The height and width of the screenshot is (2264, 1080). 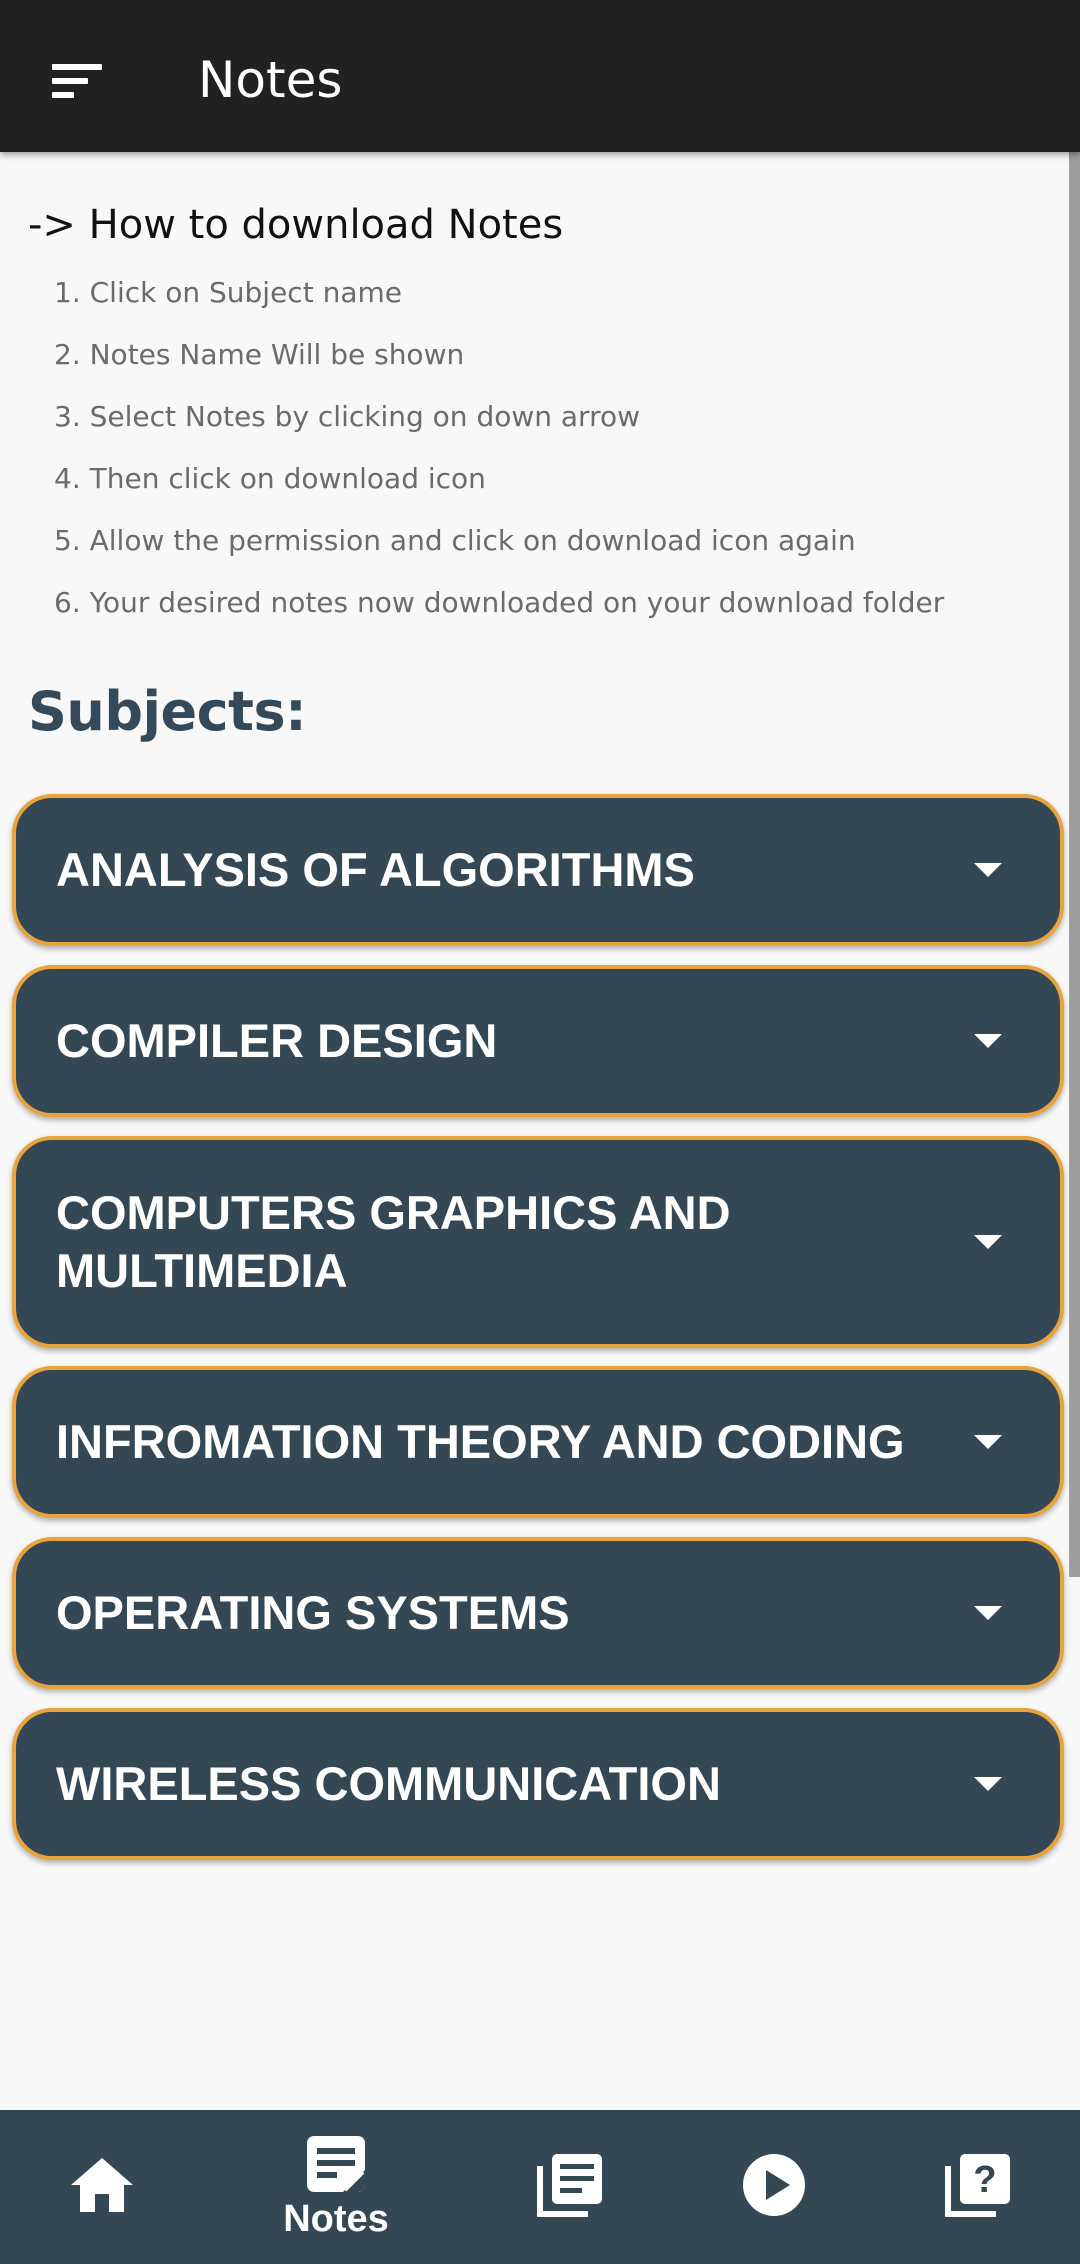 I want to click on nav-quiz: ?, so click(x=978, y=2187).